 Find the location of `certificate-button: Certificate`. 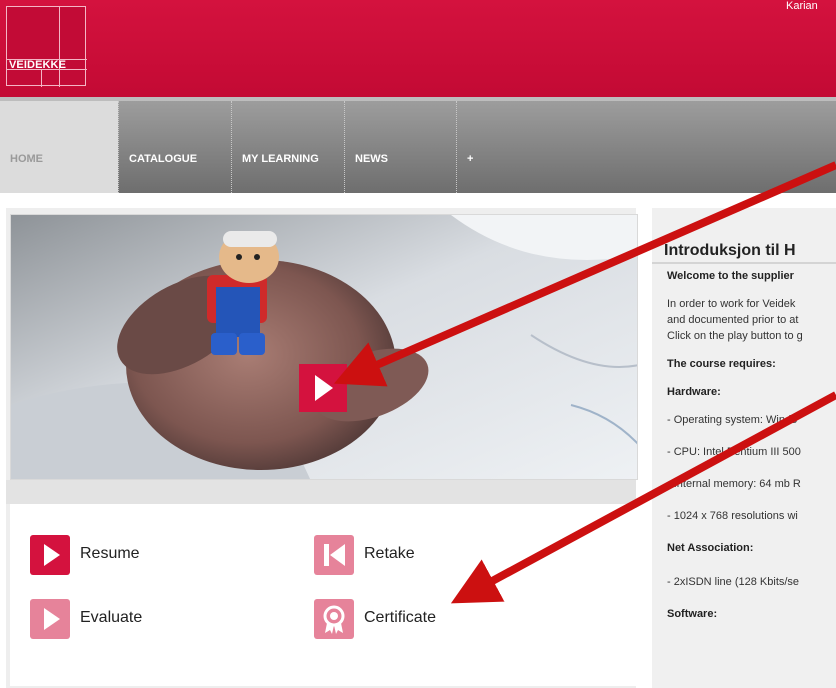

certificate-button: Certificate is located at coordinates (404, 619).